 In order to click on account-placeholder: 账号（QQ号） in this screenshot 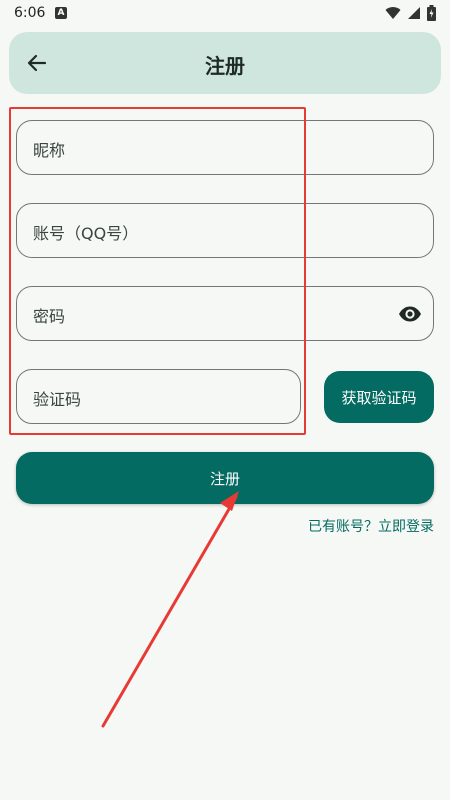, I will do `click(86, 233)`.